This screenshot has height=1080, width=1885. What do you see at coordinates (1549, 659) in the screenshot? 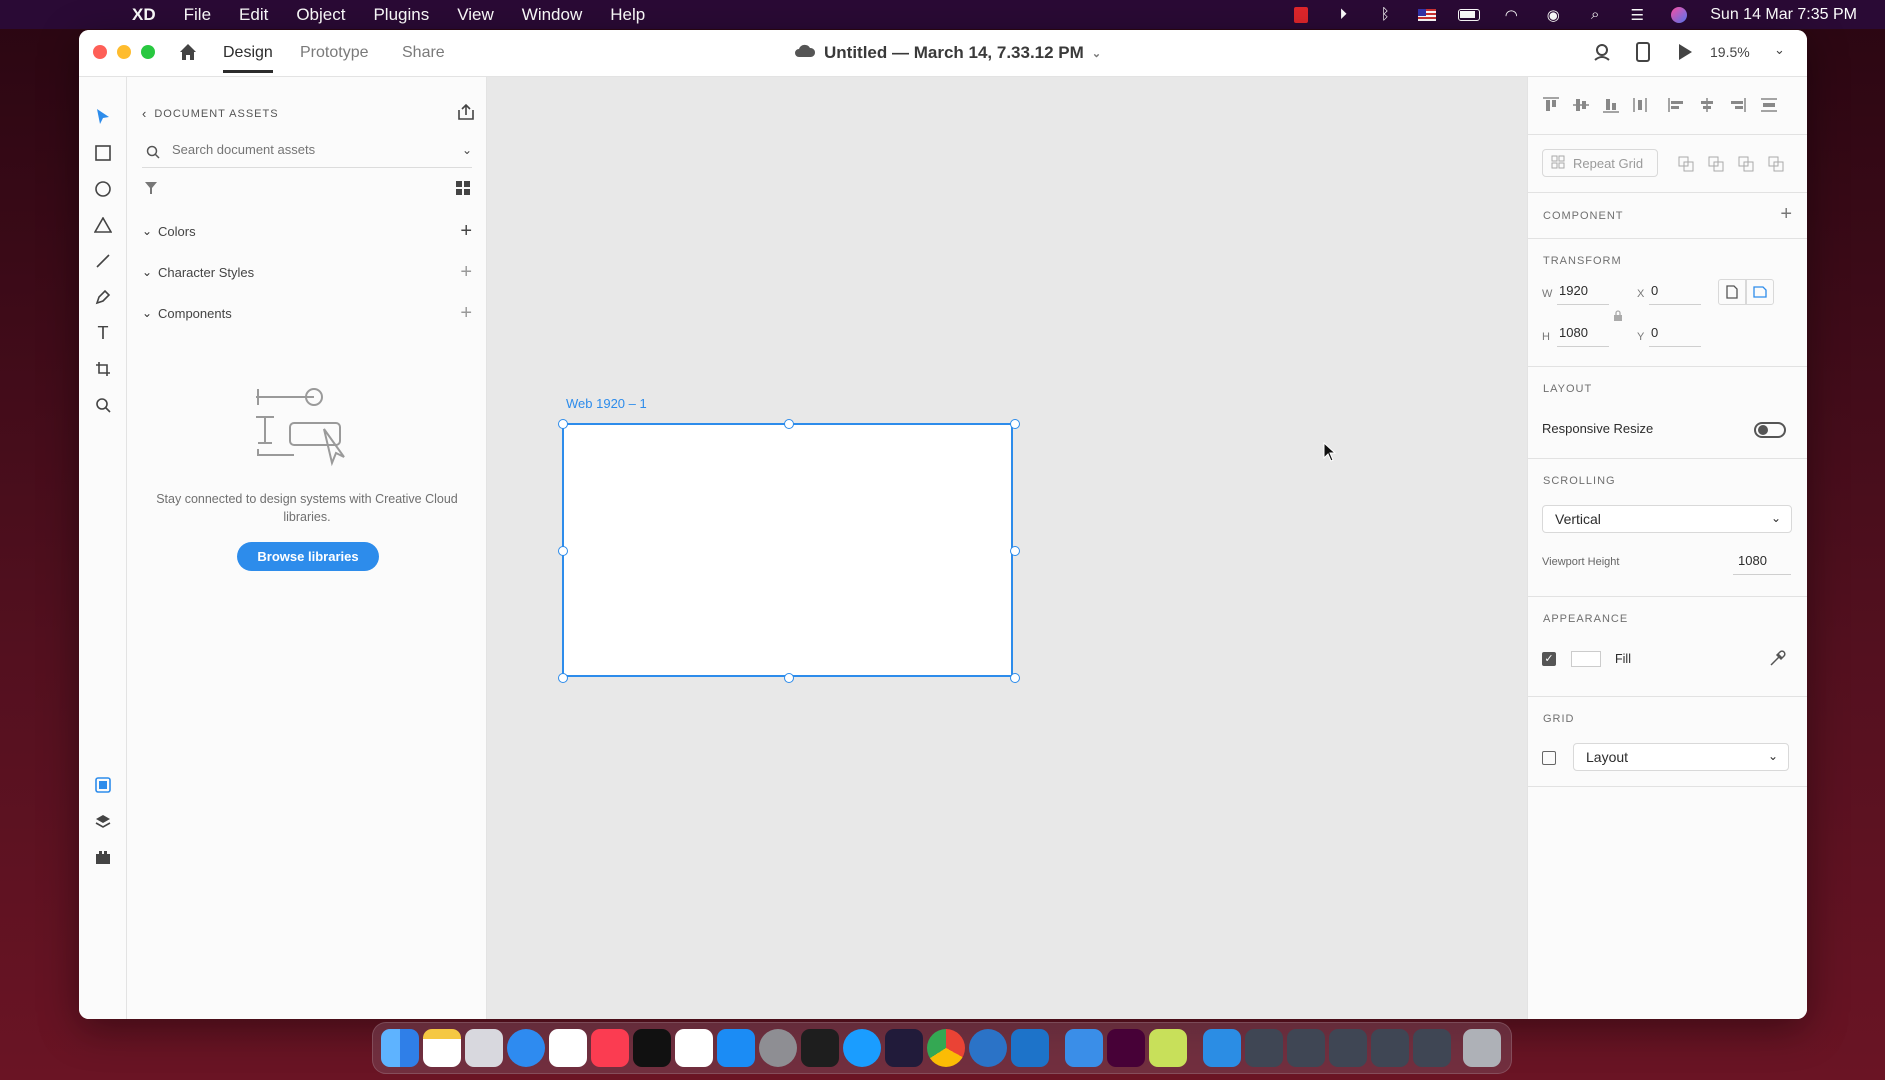
I see `fill-checkbox: ✓` at bounding box center [1549, 659].